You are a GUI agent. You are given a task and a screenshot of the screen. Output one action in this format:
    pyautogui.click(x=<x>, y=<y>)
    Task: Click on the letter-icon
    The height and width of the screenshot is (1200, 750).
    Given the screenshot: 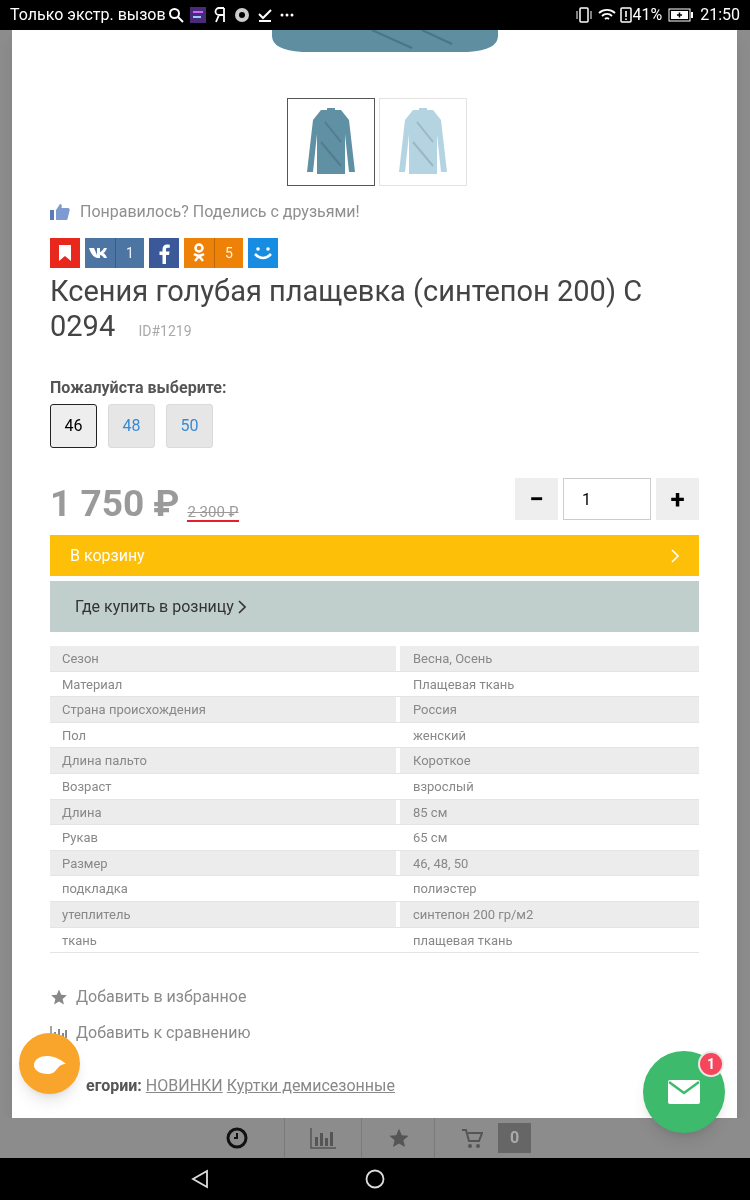 What is the action you would take?
    pyautogui.click(x=219, y=15)
    